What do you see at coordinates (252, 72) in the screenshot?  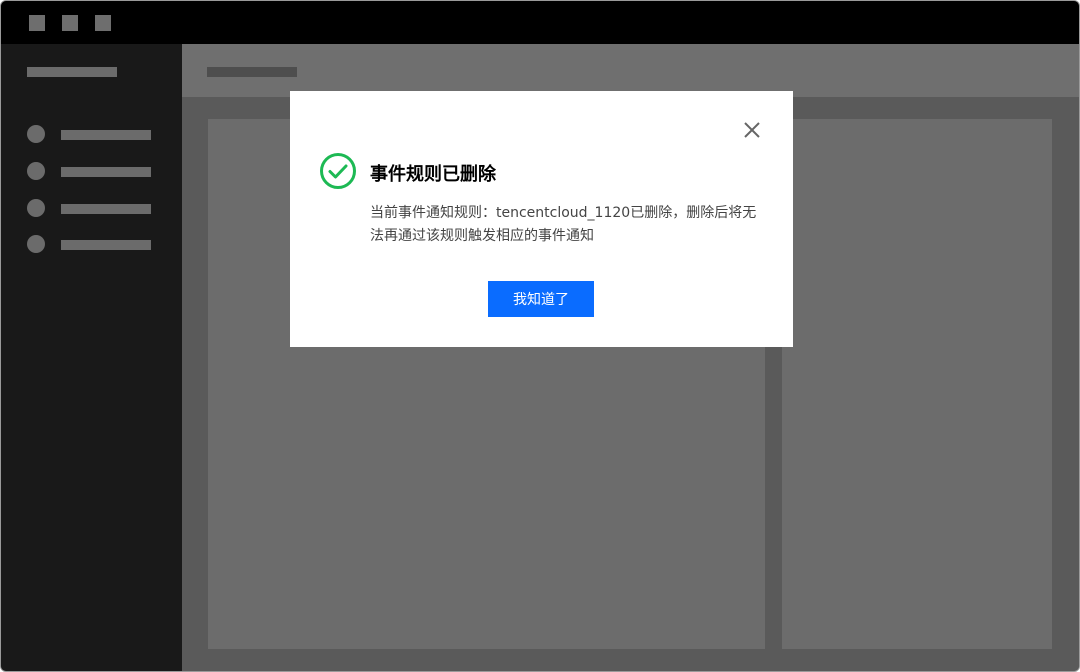 I see `page-title-placeholder` at bounding box center [252, 72].